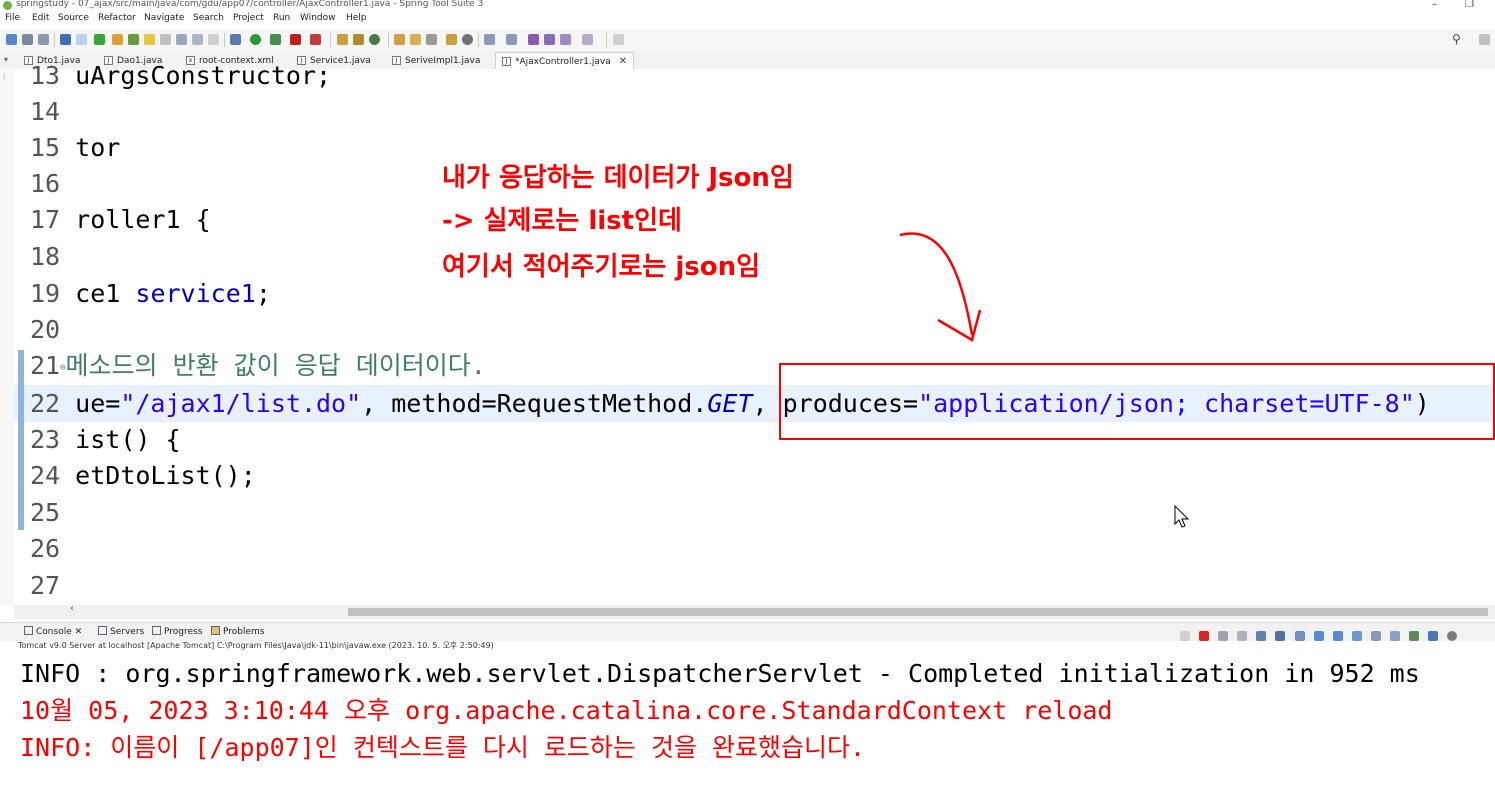  Describe the element at coordinates (4, 77) in the screenshot. I see `outline-marker-icon: ⁝` at that location.